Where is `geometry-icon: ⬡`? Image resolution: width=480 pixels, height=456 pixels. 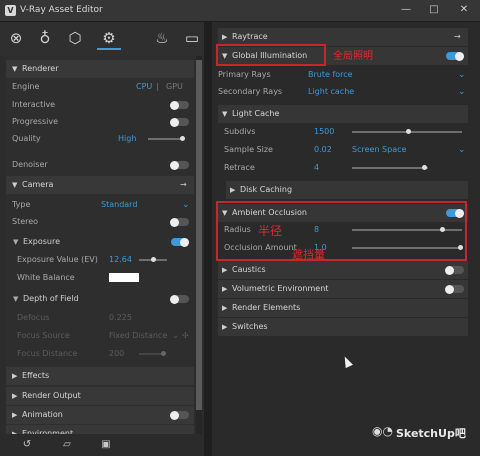
geometry-icon: ⬡ is located at coordinates (75, 38).